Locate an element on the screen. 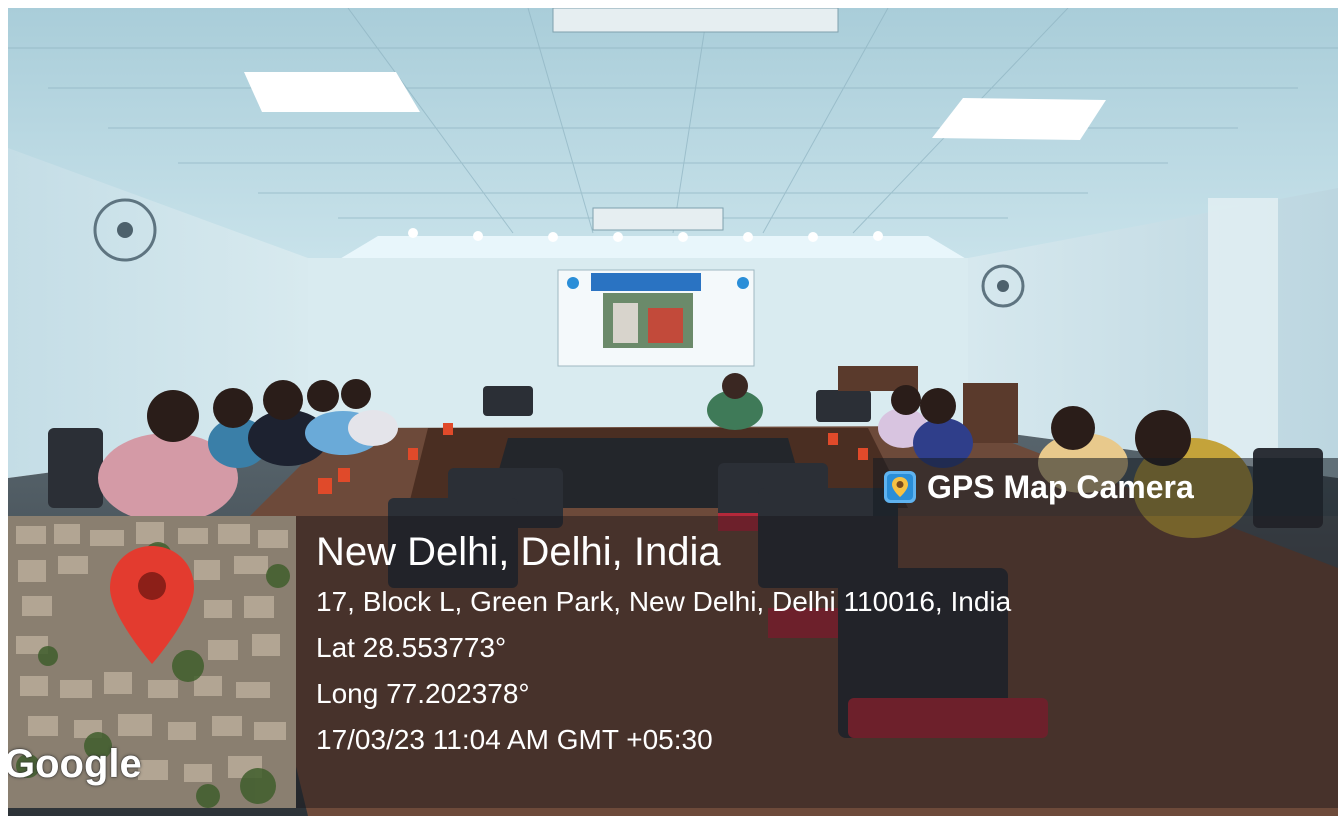 This screenshot has width=1338, height=823. map-thumbnail: Google is located at coordinates (152, 662).